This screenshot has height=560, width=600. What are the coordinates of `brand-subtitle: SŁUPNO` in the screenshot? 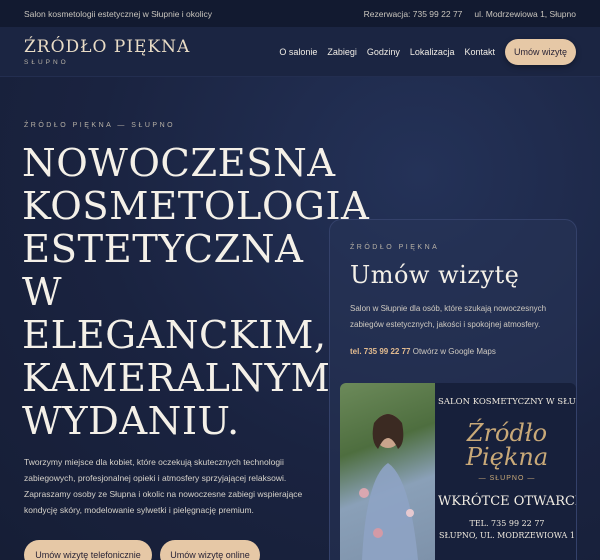 It's located at (46, 62).